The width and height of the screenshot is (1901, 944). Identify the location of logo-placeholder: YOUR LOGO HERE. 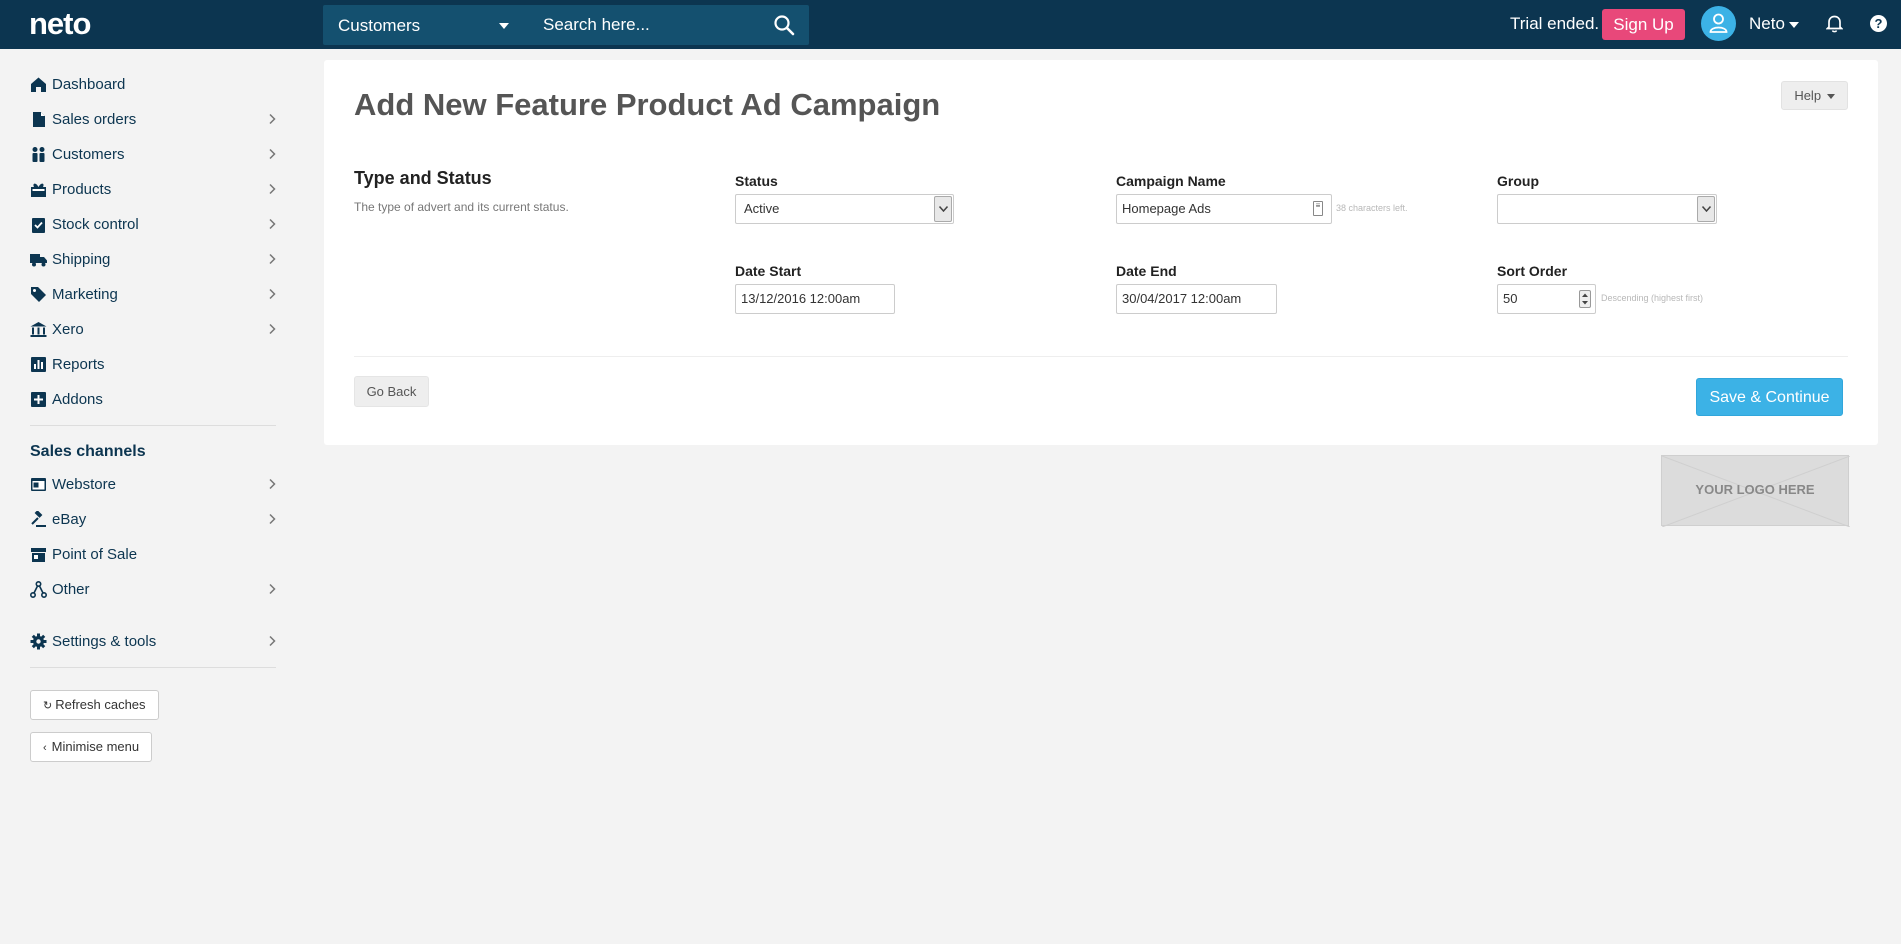
(1755, 491).